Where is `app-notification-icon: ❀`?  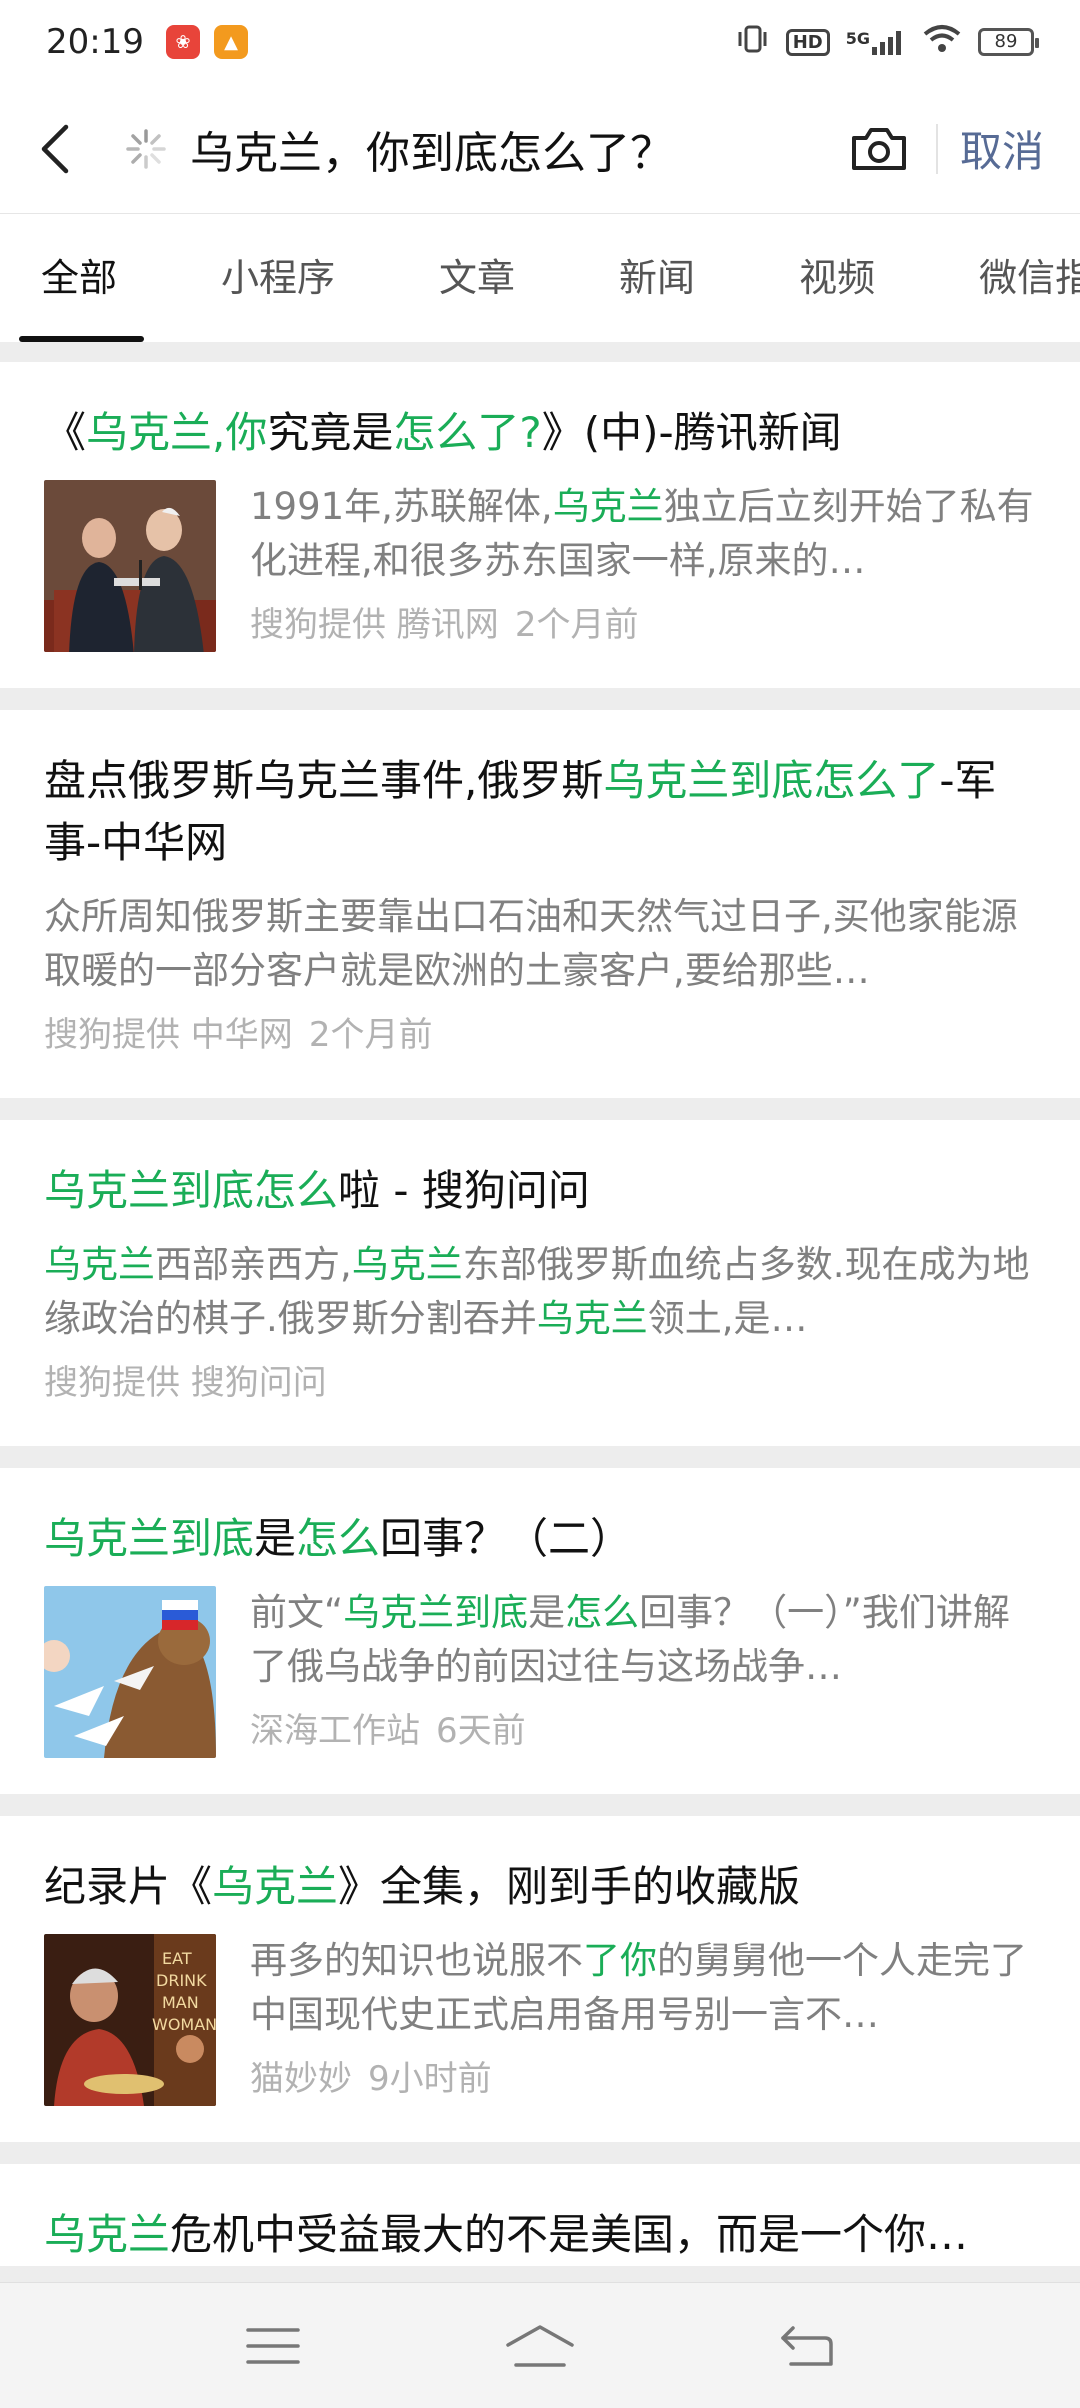 app-notification-icon: ❀ is located at coordinates (182, 42).